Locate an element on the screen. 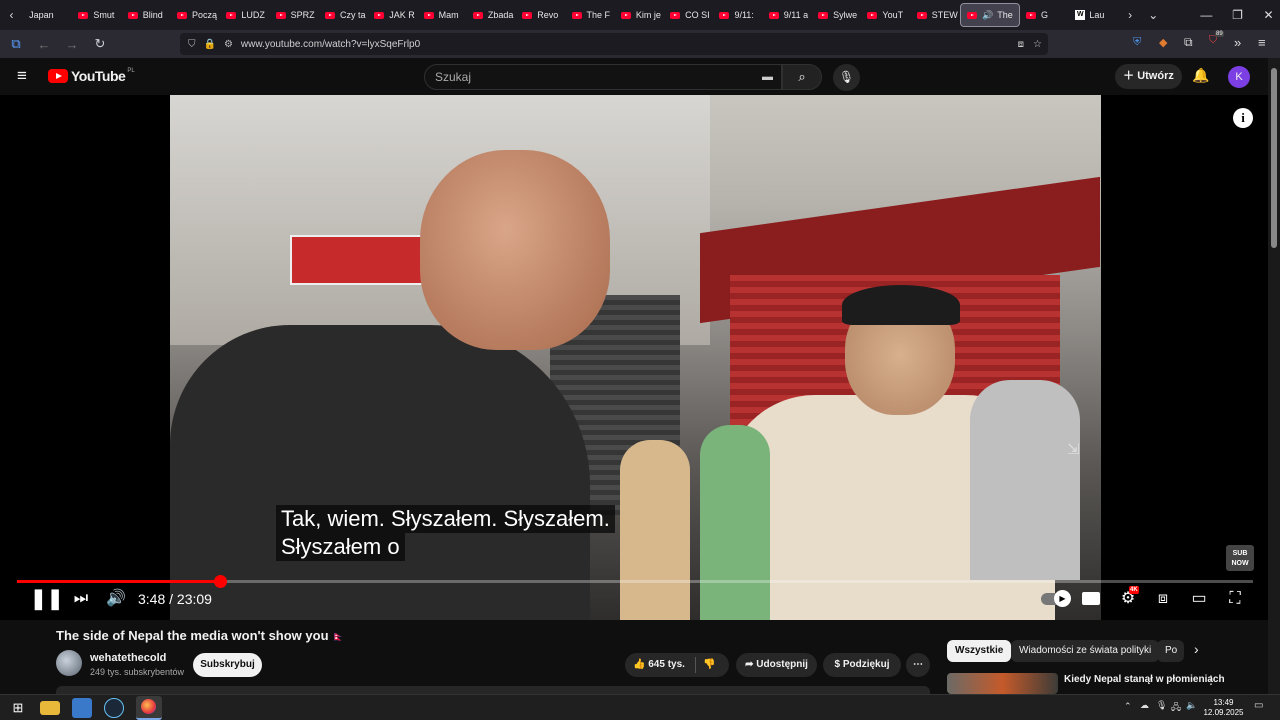  recommended-title: Kiedy Nepal stanął w płomieniach is located at coordinates (1144, 679).